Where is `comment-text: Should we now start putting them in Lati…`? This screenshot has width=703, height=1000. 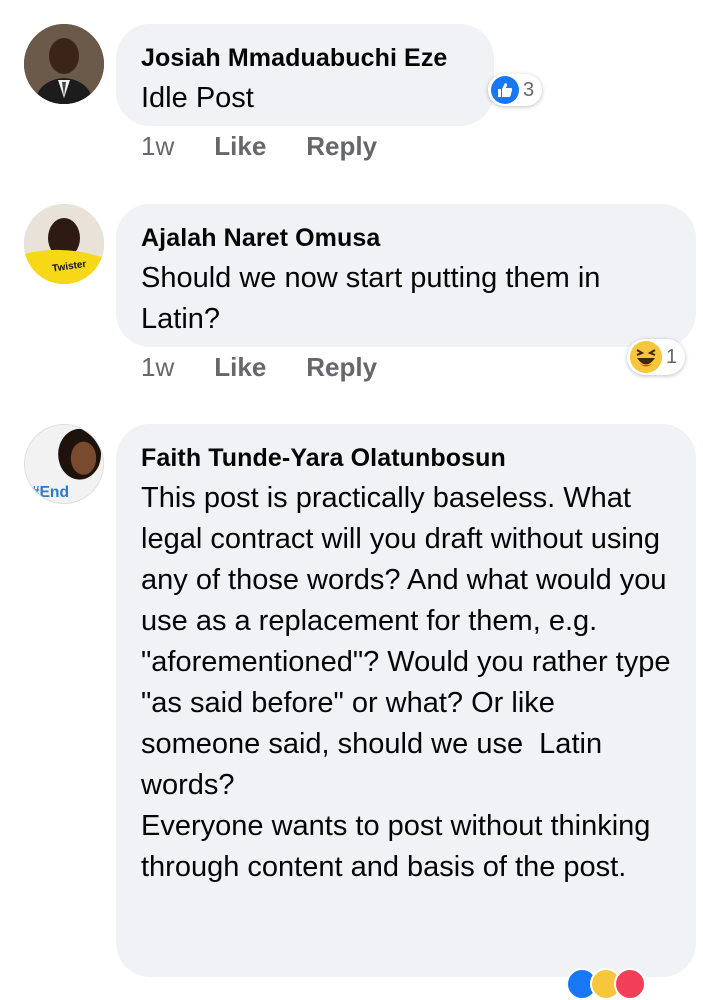
comment-text: Should we now start putting them in Lati… is located at coordinates (375, 298).